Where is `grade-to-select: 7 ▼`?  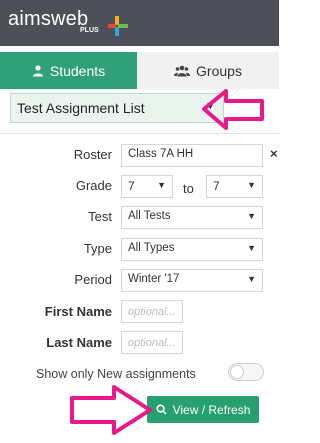
grade-to-select: 7 ▼ is located at coordinates (234, 186).